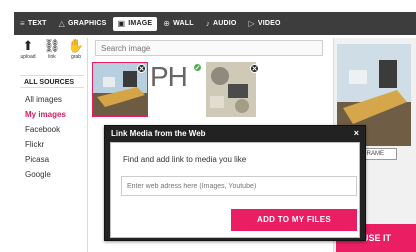 The height and width of the screenshot is (252, 416). What do you see at coordinates (254, 68) in the screenshot?
I see `remove-thumbnail-3-icon: ✕` at bounding box center [254, 68].